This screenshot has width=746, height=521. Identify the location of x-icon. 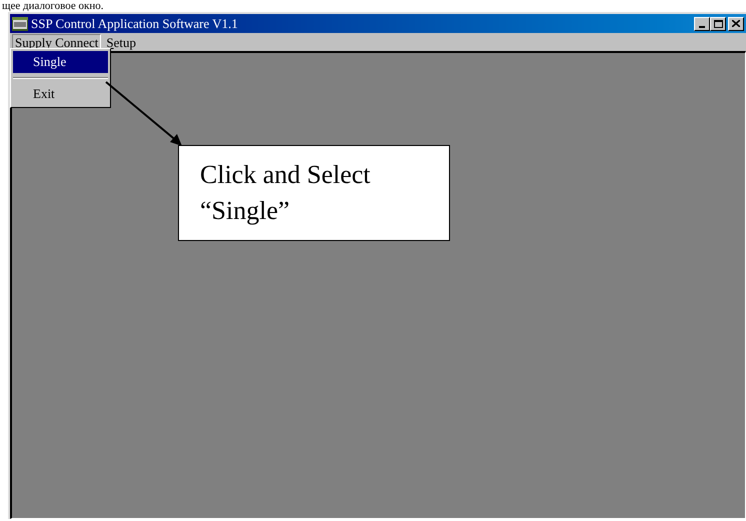
(736, 23).